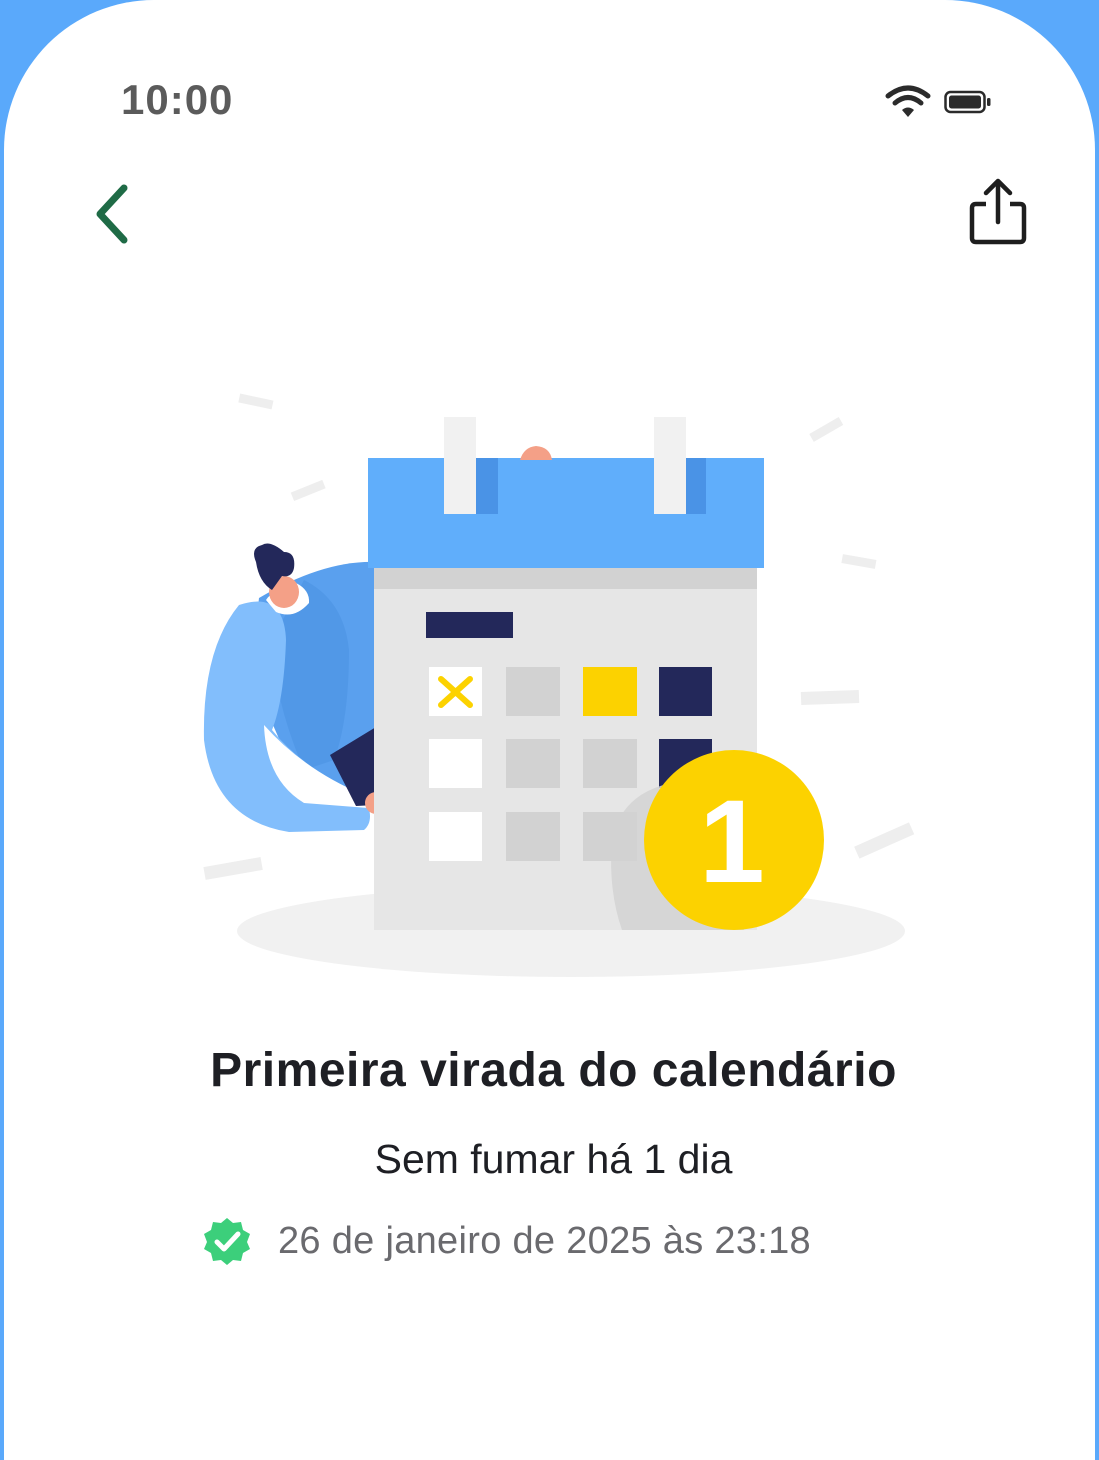  What do you see at coordinates (967, 102) in the screenshot?
I see `battery-icon` at bounding box center [967, 102].